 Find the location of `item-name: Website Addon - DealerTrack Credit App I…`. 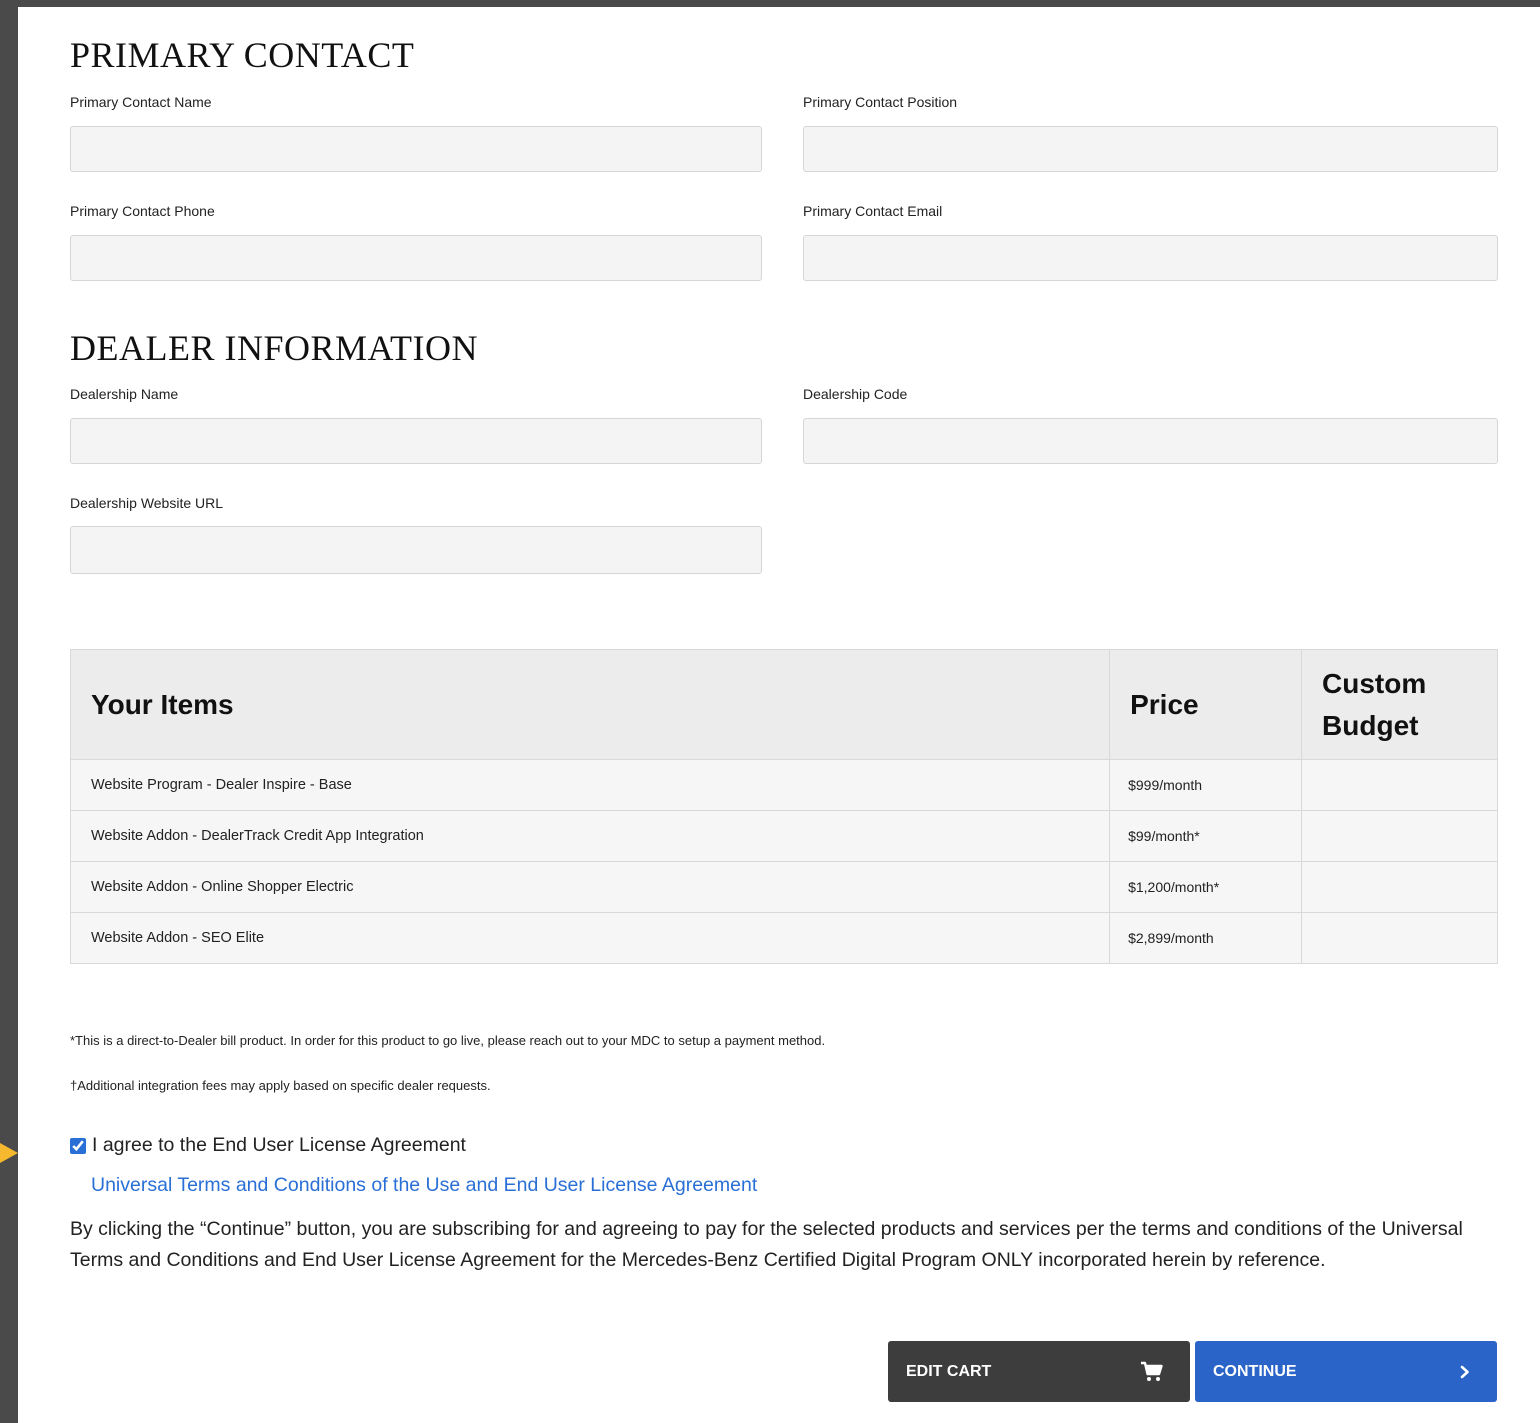

item-name: Website Addon - DealerTrack Credit App I… is located at coordinates (590, 836).